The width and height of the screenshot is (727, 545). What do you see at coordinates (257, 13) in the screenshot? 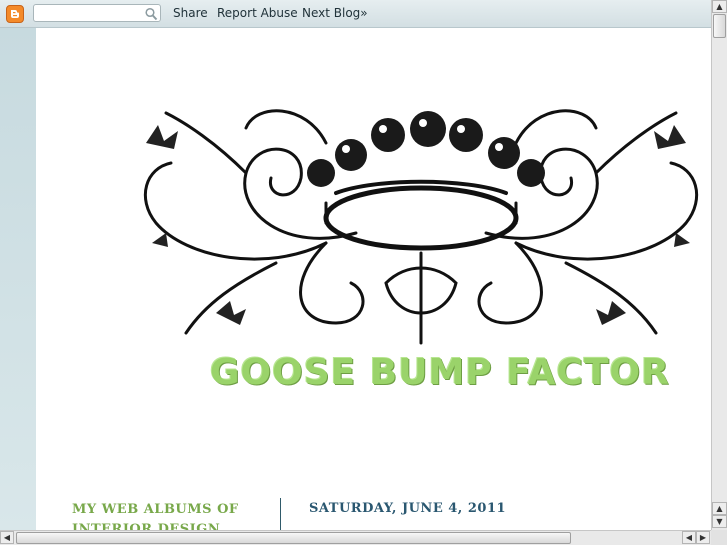
I see `report-abuse-link: Report Abuse` at bounding box center [257, 13].